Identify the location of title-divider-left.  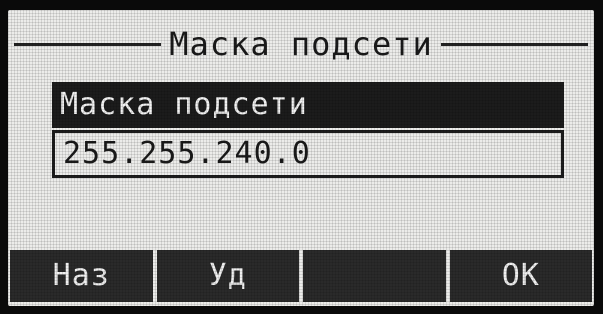
(88, 44).